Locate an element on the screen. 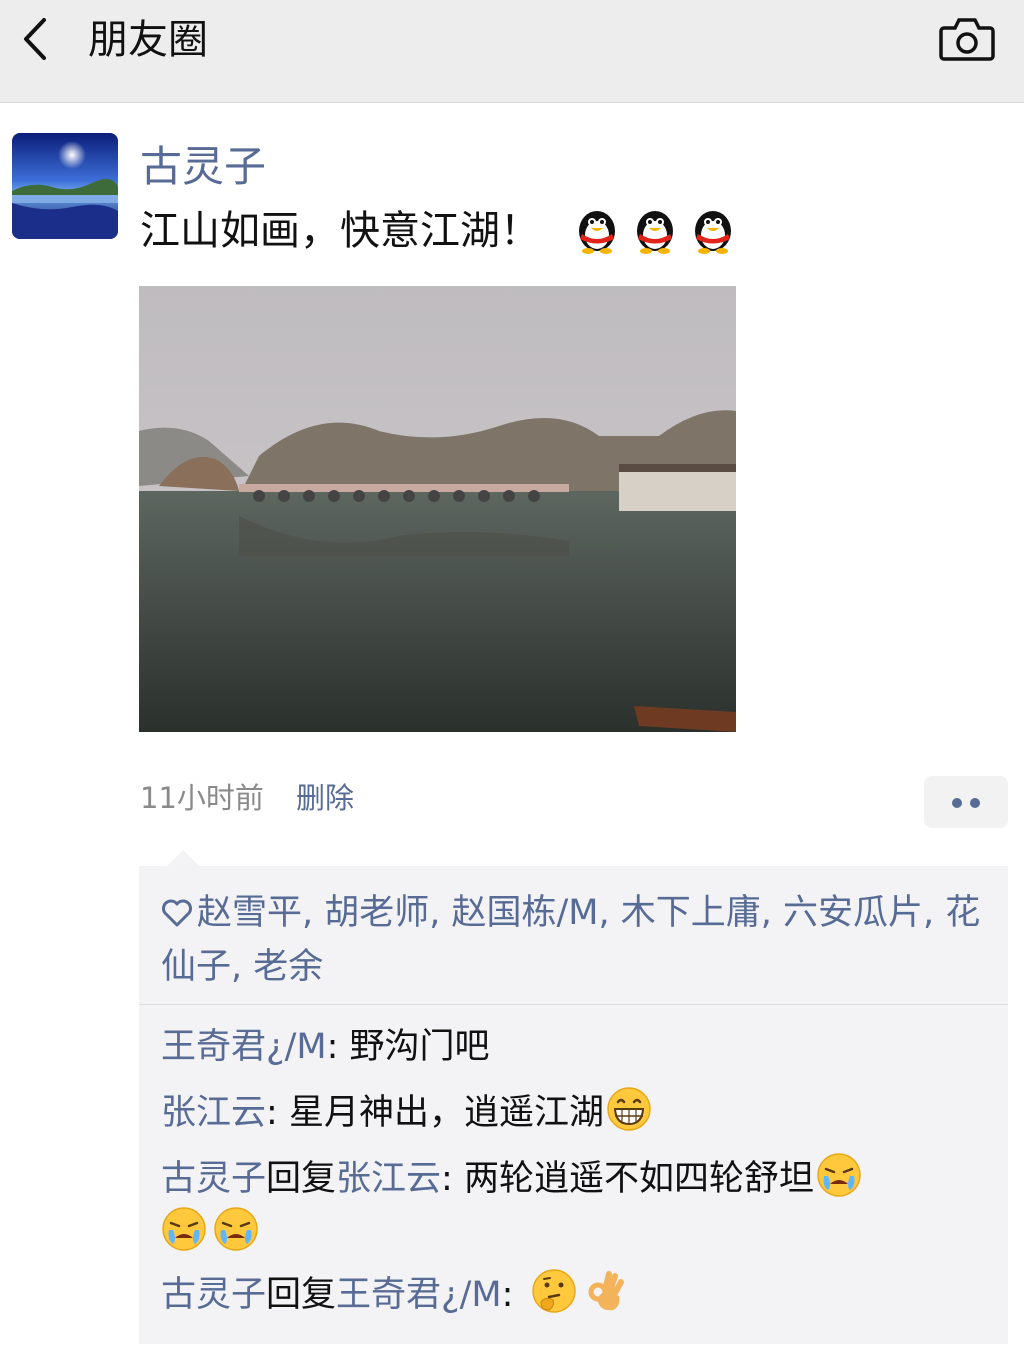 Image resolution: width=1024 pixels, height=1369 pixels. comment-reply-target: 王奇君¿/M is located at coordinates (419, 1295).